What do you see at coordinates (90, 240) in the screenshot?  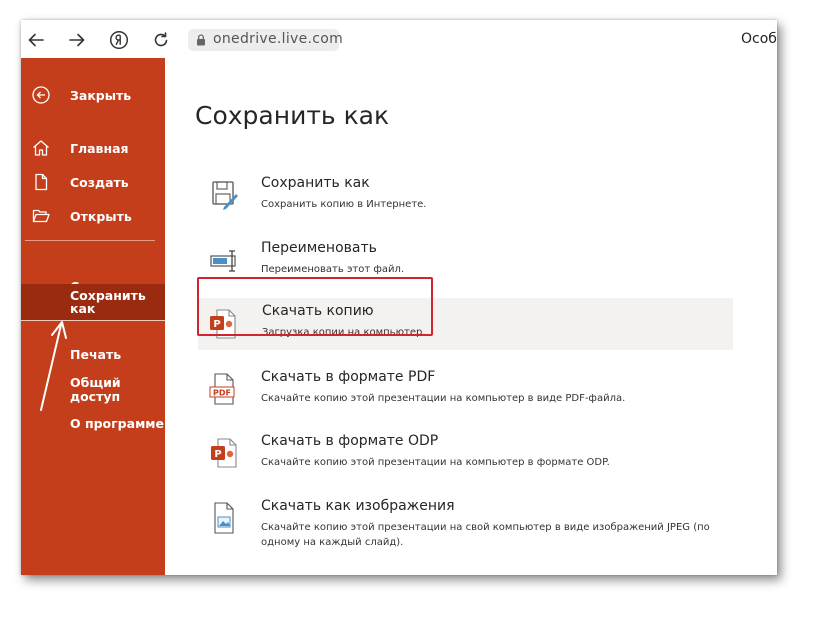 I see `sidebar-divider` at bounding box center [90, 240].